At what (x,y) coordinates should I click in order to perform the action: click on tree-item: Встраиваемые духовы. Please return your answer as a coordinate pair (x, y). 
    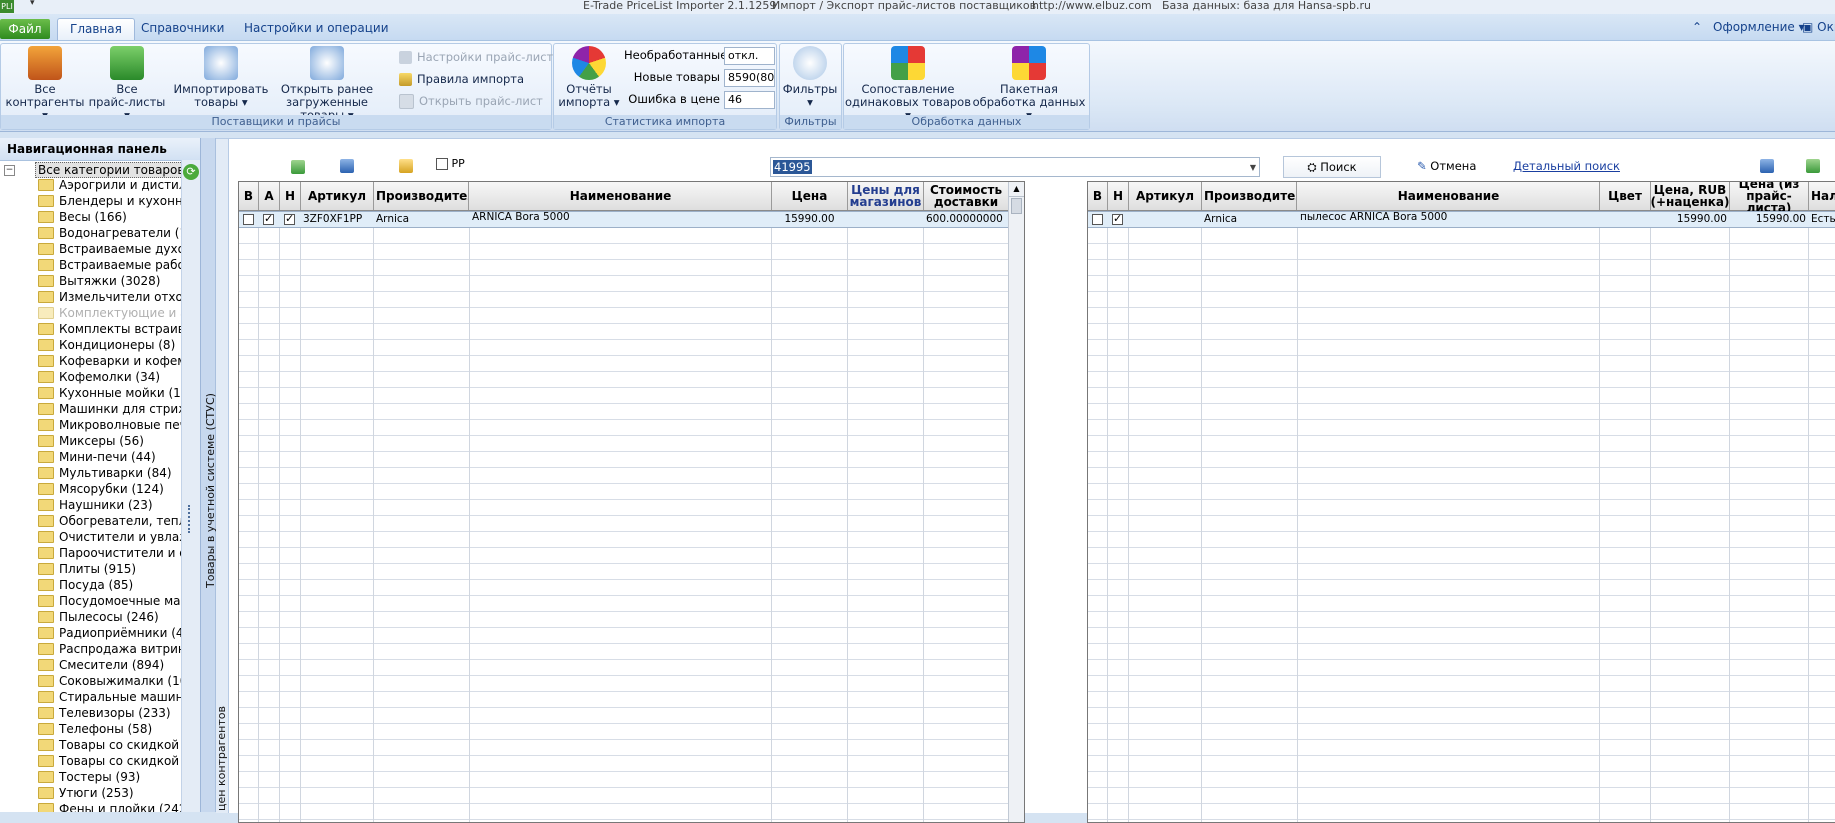
    Looking at the image, I should click on (119, 249).